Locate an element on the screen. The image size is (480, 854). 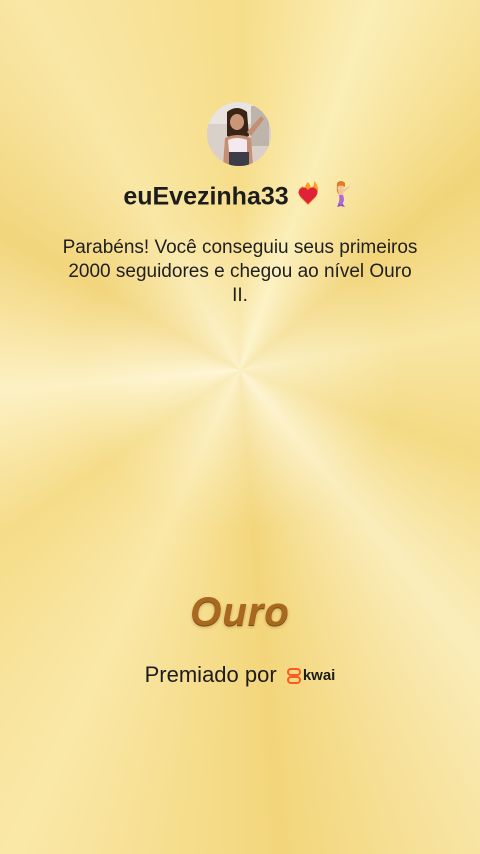
awarded-by-label: Premiado por is located at coordinates (210, 674).